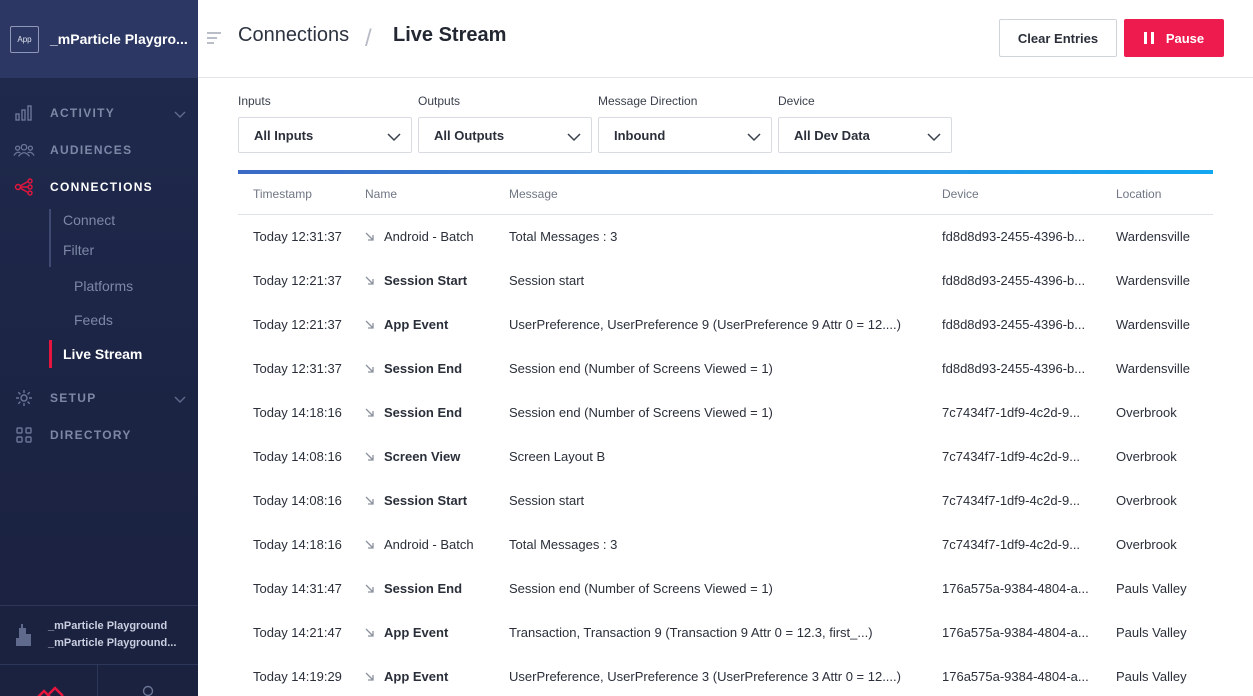  Describe the element at coordinates (50, 354) in the screenshot. I see `active-indicator` at that location.